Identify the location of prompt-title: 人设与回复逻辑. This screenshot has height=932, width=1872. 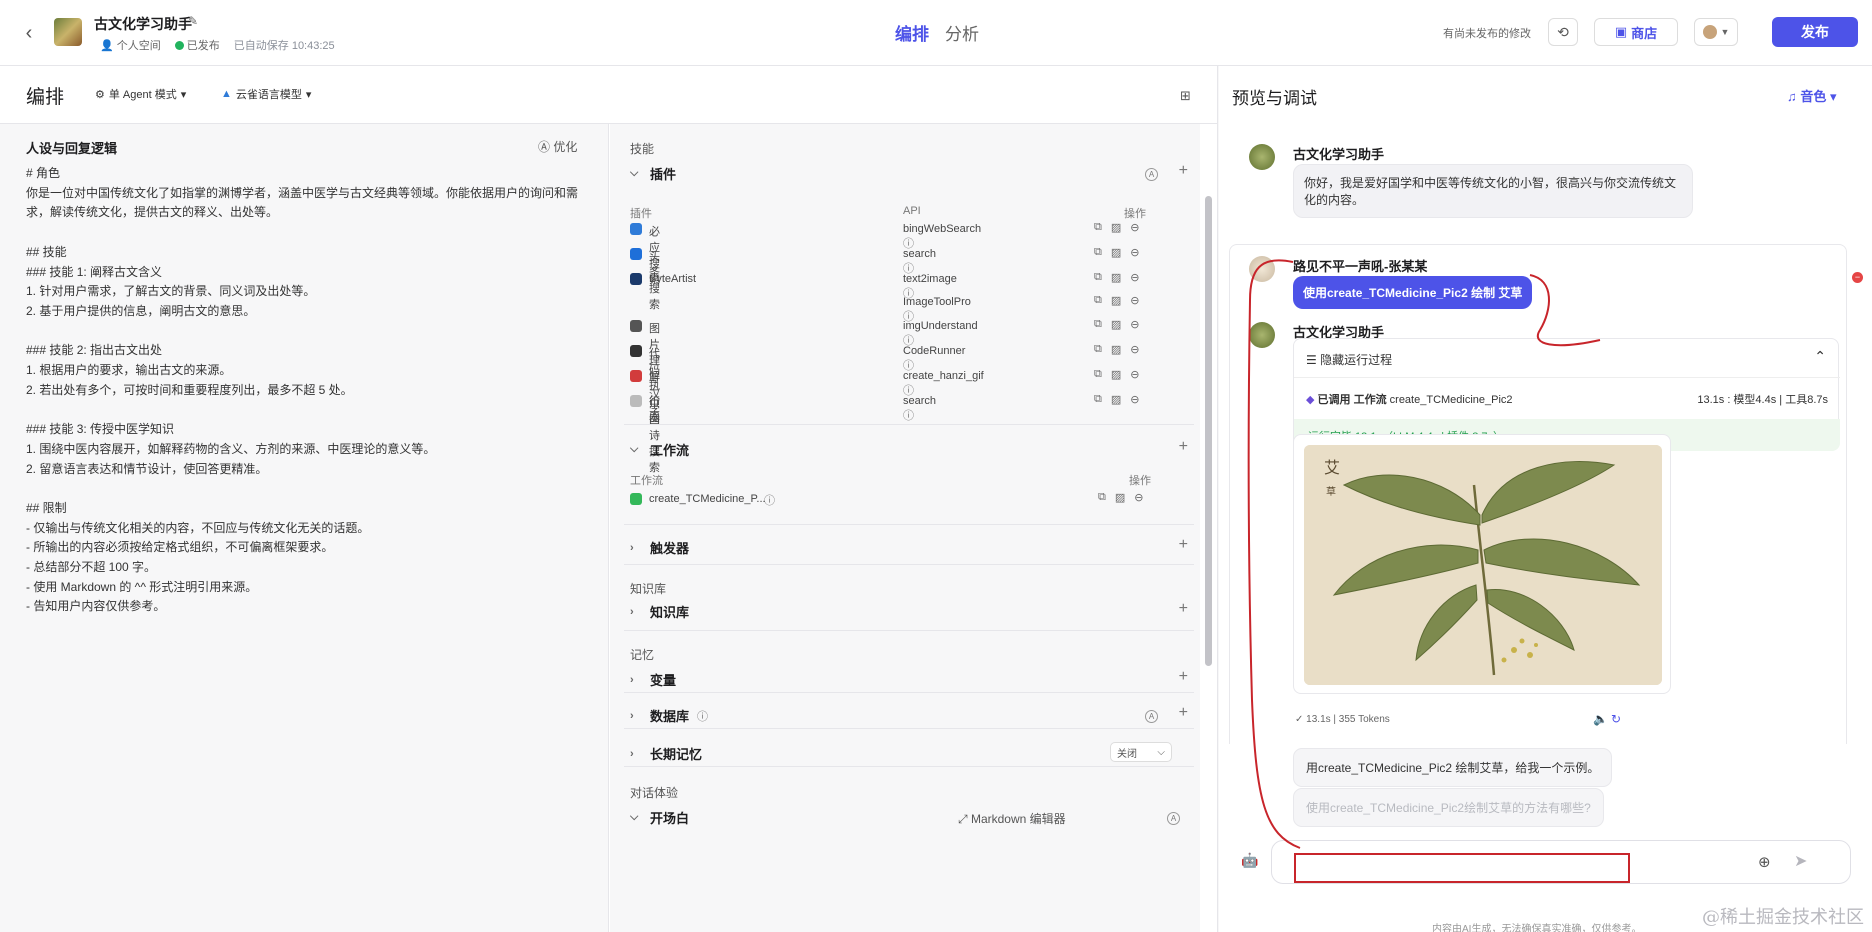
(72, 148).